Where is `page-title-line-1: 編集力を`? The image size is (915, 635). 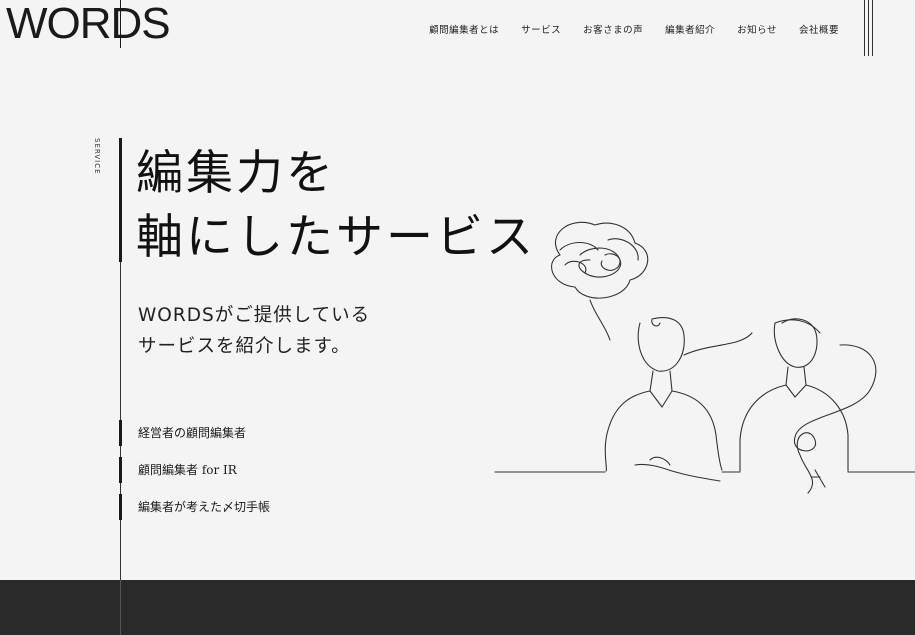 page-title-line-1: 編集力を is located at coordinates (236, 173).